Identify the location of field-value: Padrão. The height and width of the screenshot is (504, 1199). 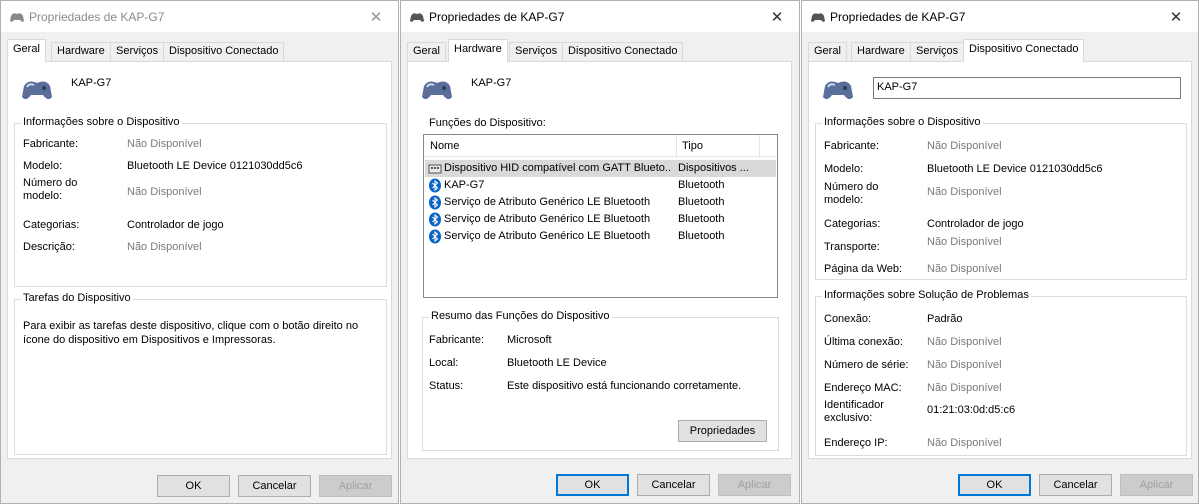
(945, 319).